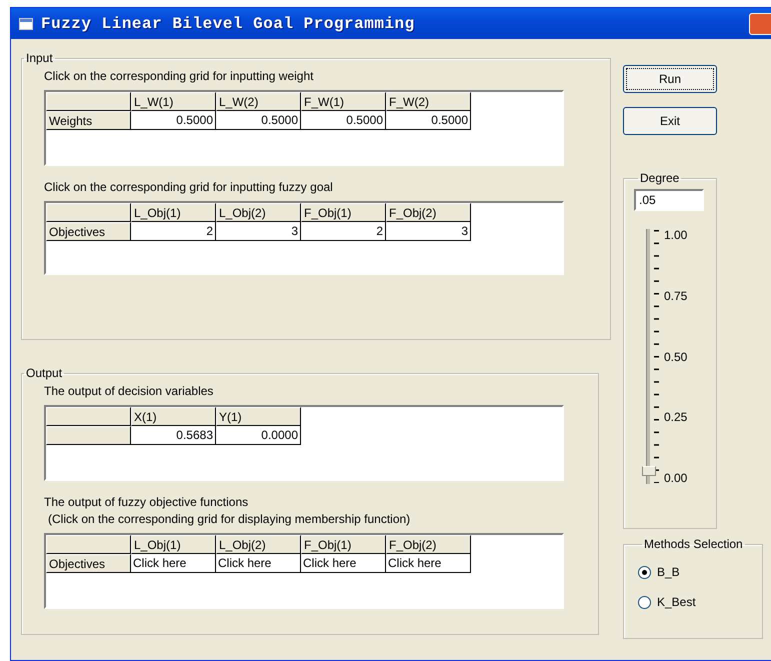  Describe the element at coordinates (129, 391) in the screenshot. I see `grid-label: The output of decision variables` at that location.